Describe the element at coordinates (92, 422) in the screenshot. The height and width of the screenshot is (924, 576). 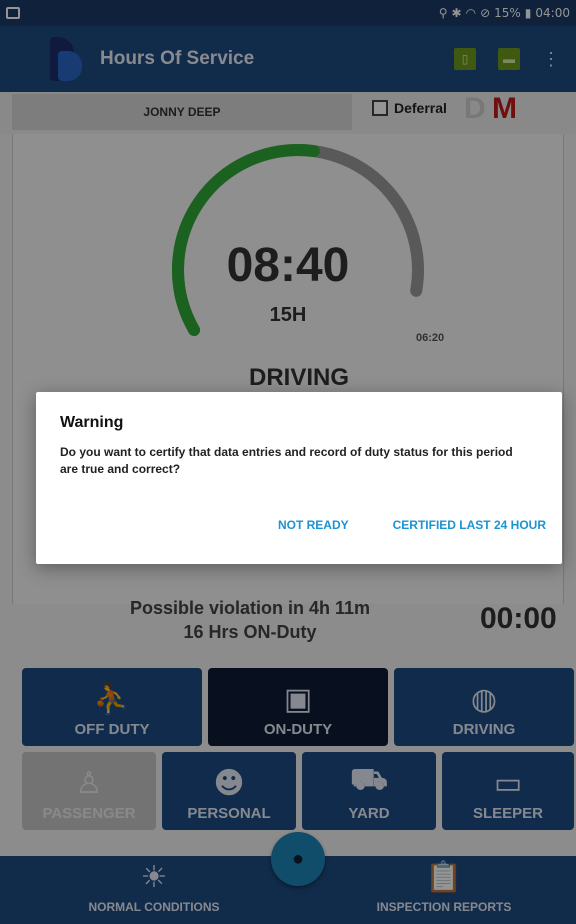
I see `dialog-title: Warning` at that location.